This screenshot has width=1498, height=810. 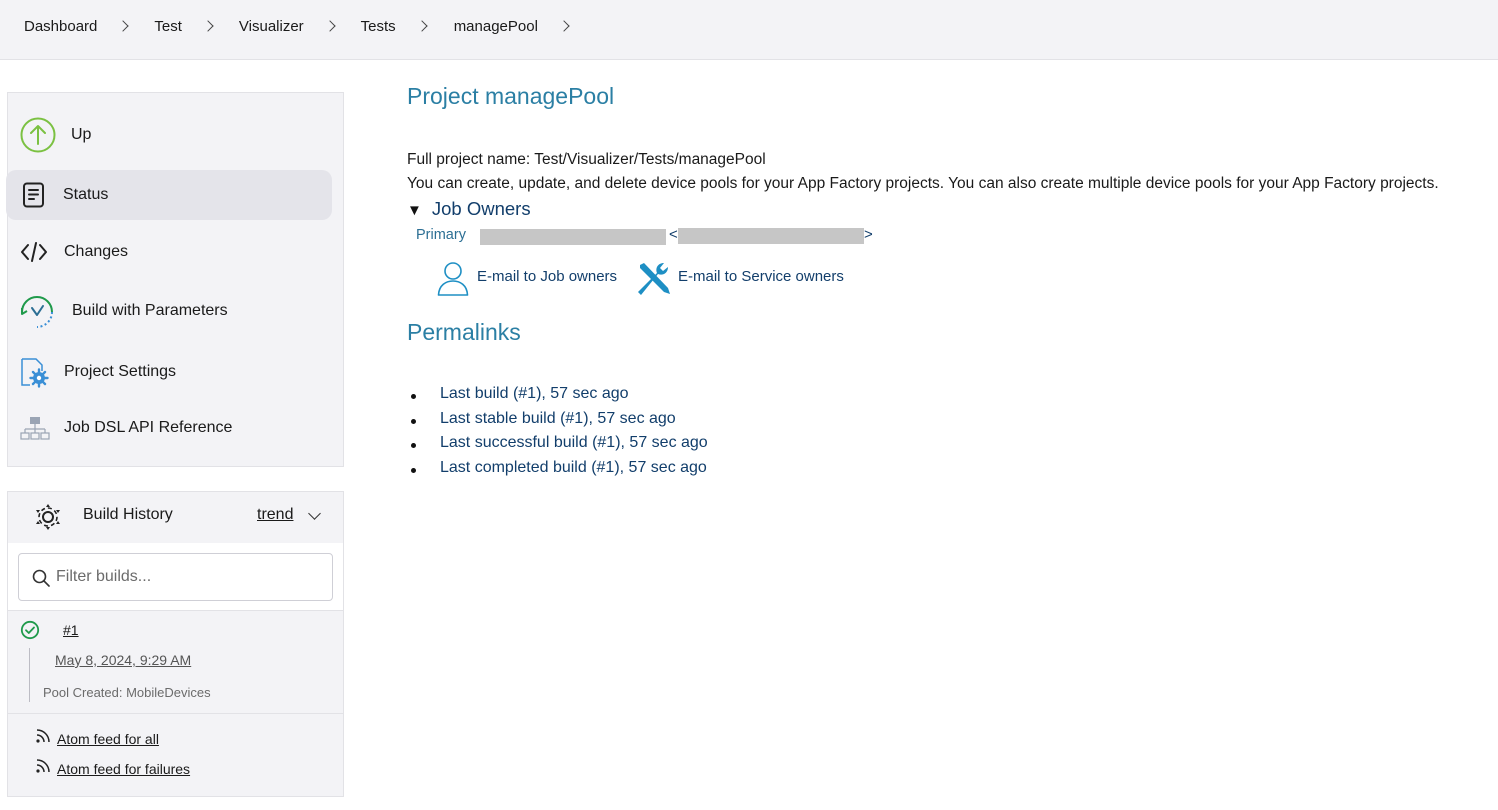 I want to click on filter-area, so click(x=175, y=577).